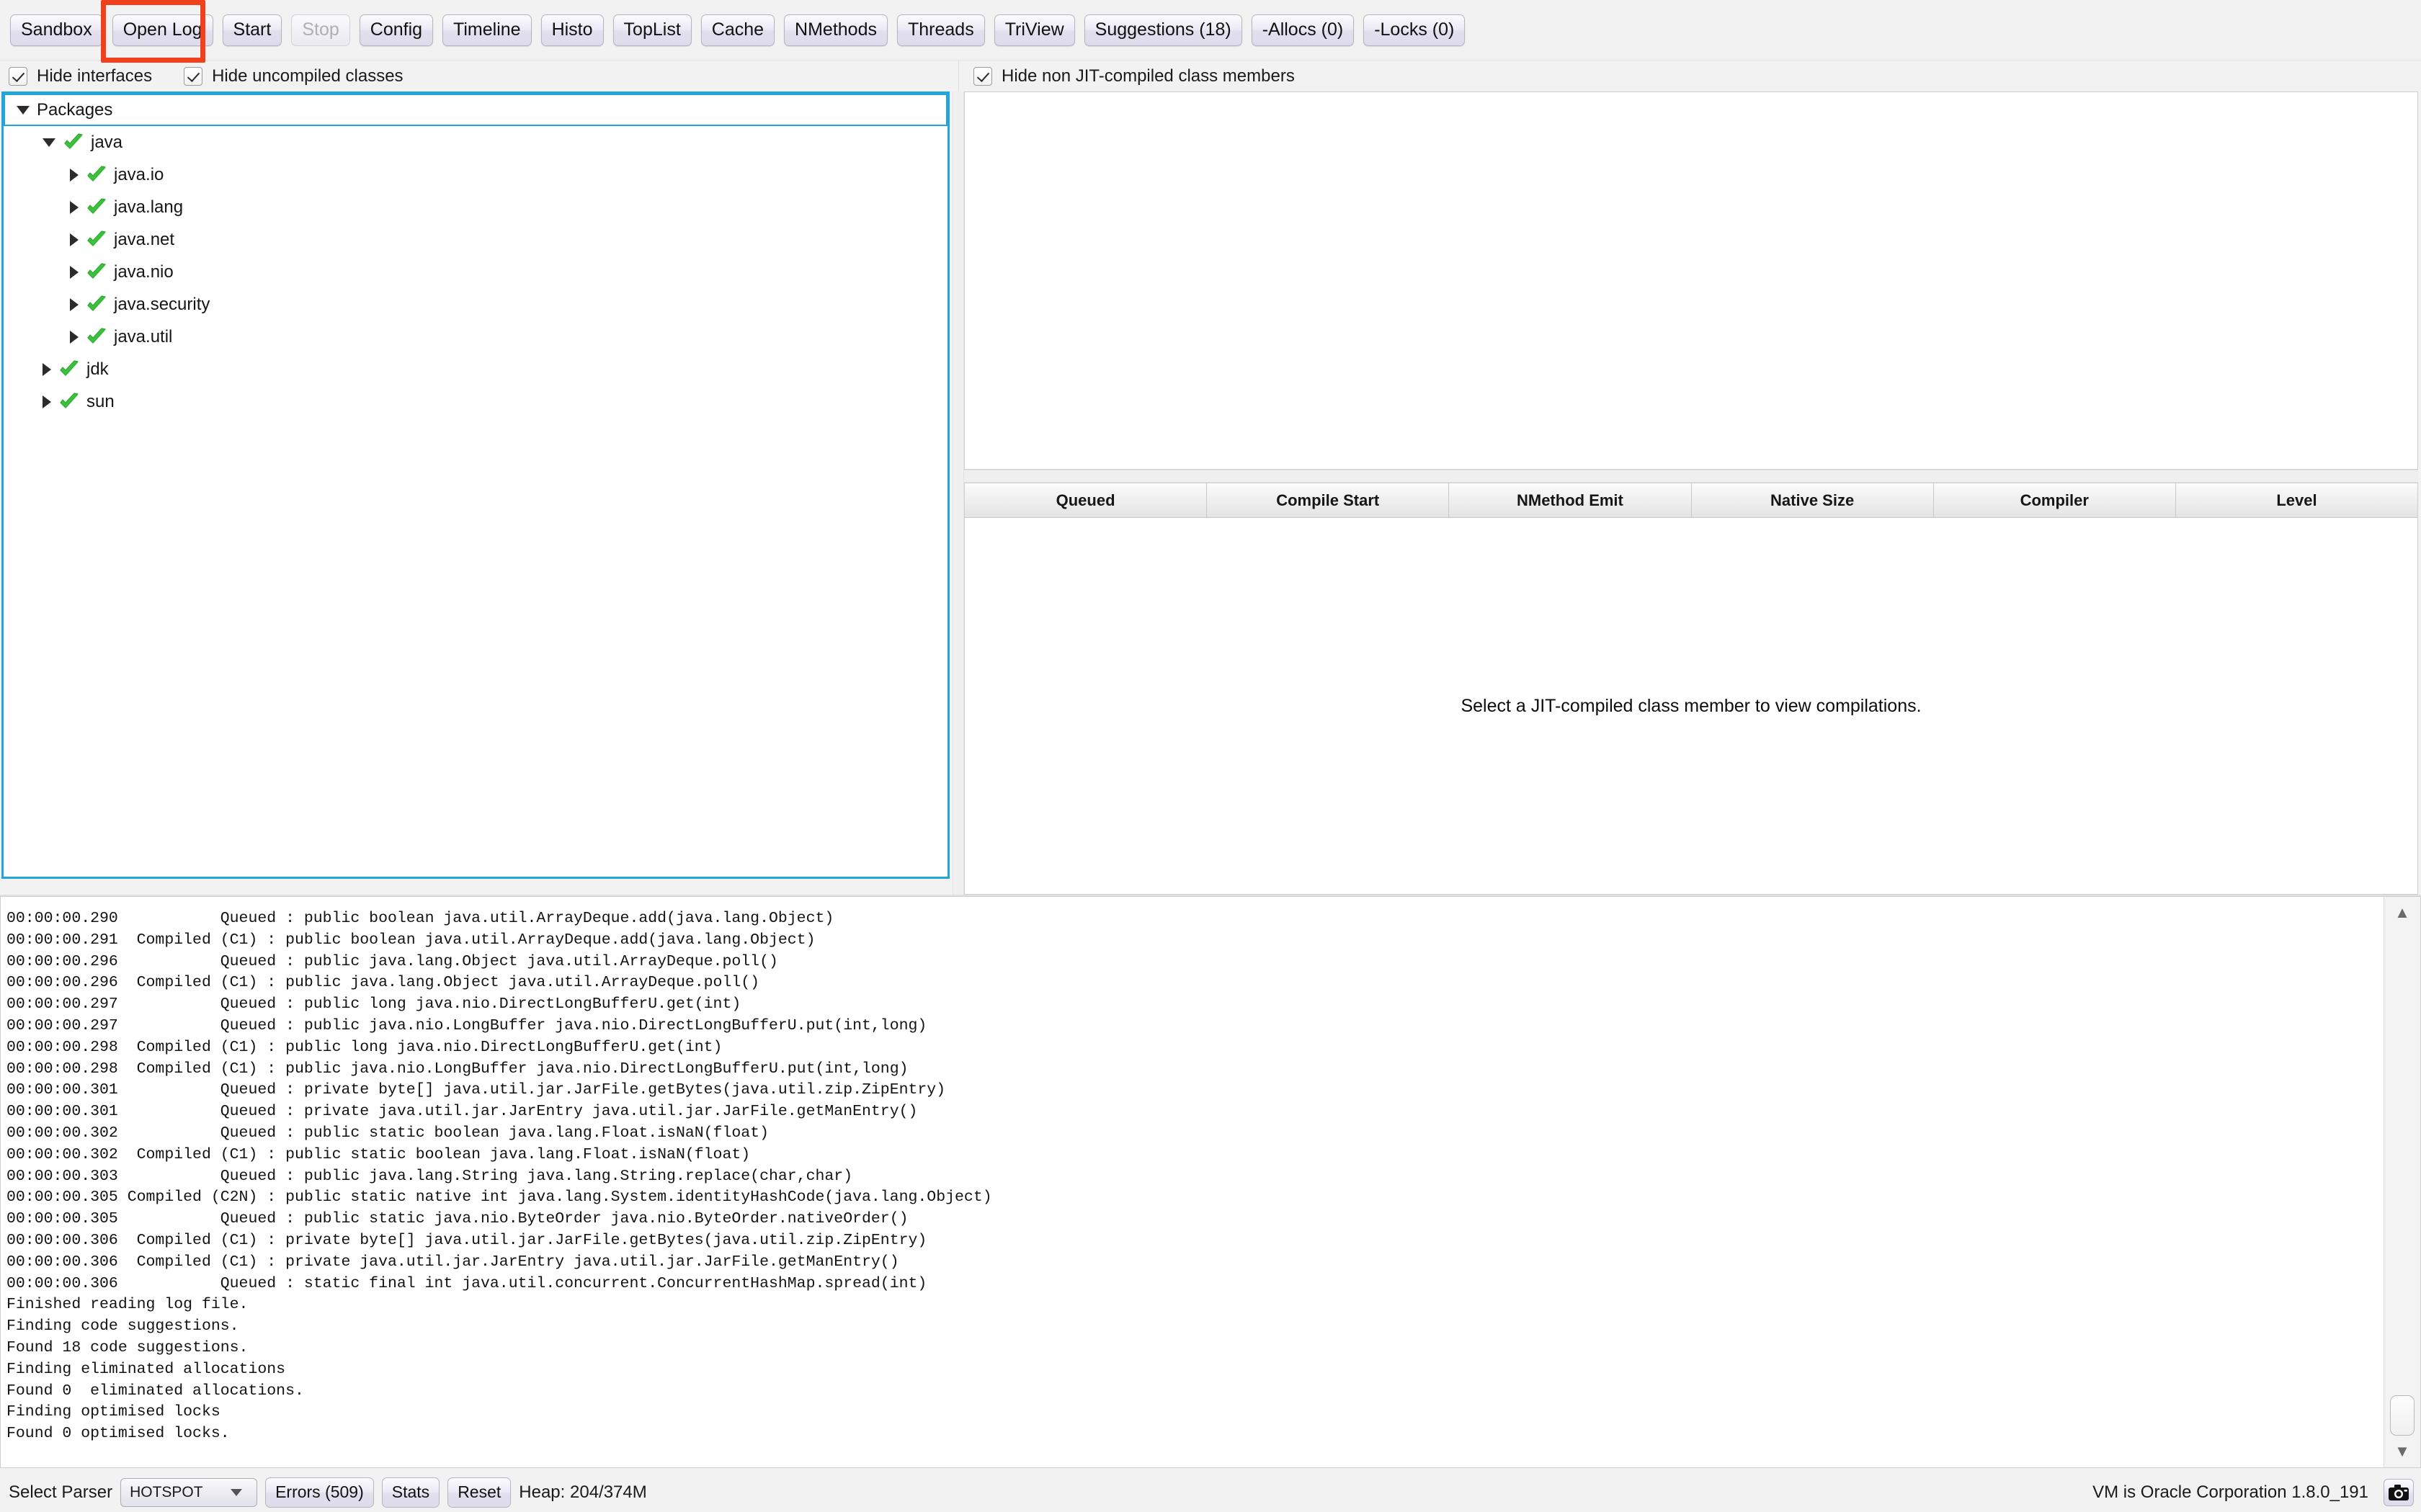 The height and width of the screenshot is (1512, 2421). What do you see at coordinates (476, 304) in the screenshot?
I see `tree-item-java-security: java.security` at bounding box center [476, 304].